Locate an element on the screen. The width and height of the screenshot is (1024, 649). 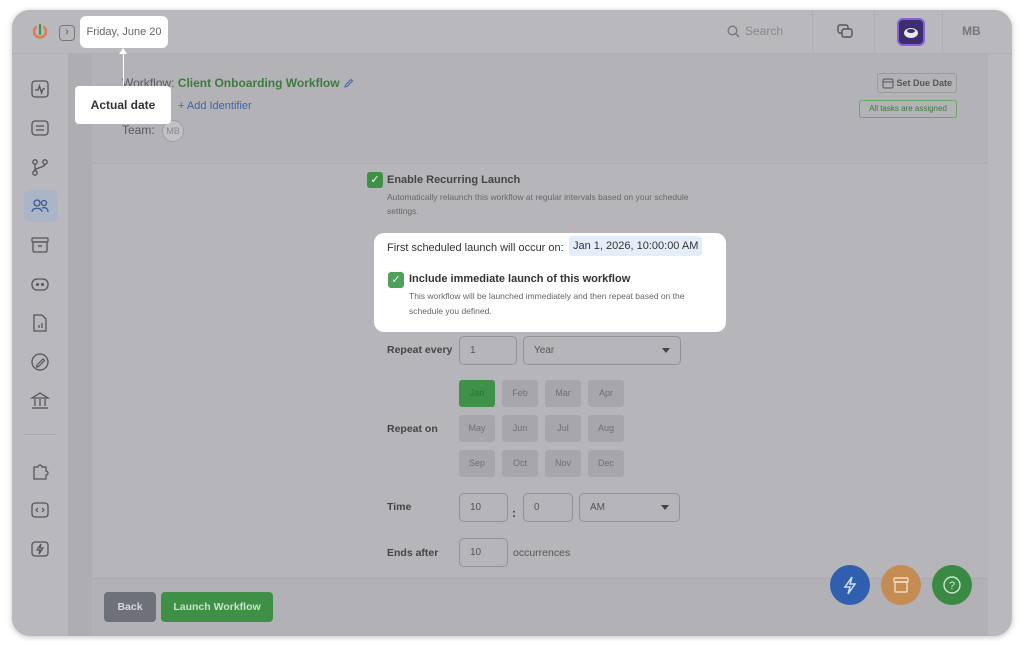
month-jul: Jul is located at coordinates (563, 428).